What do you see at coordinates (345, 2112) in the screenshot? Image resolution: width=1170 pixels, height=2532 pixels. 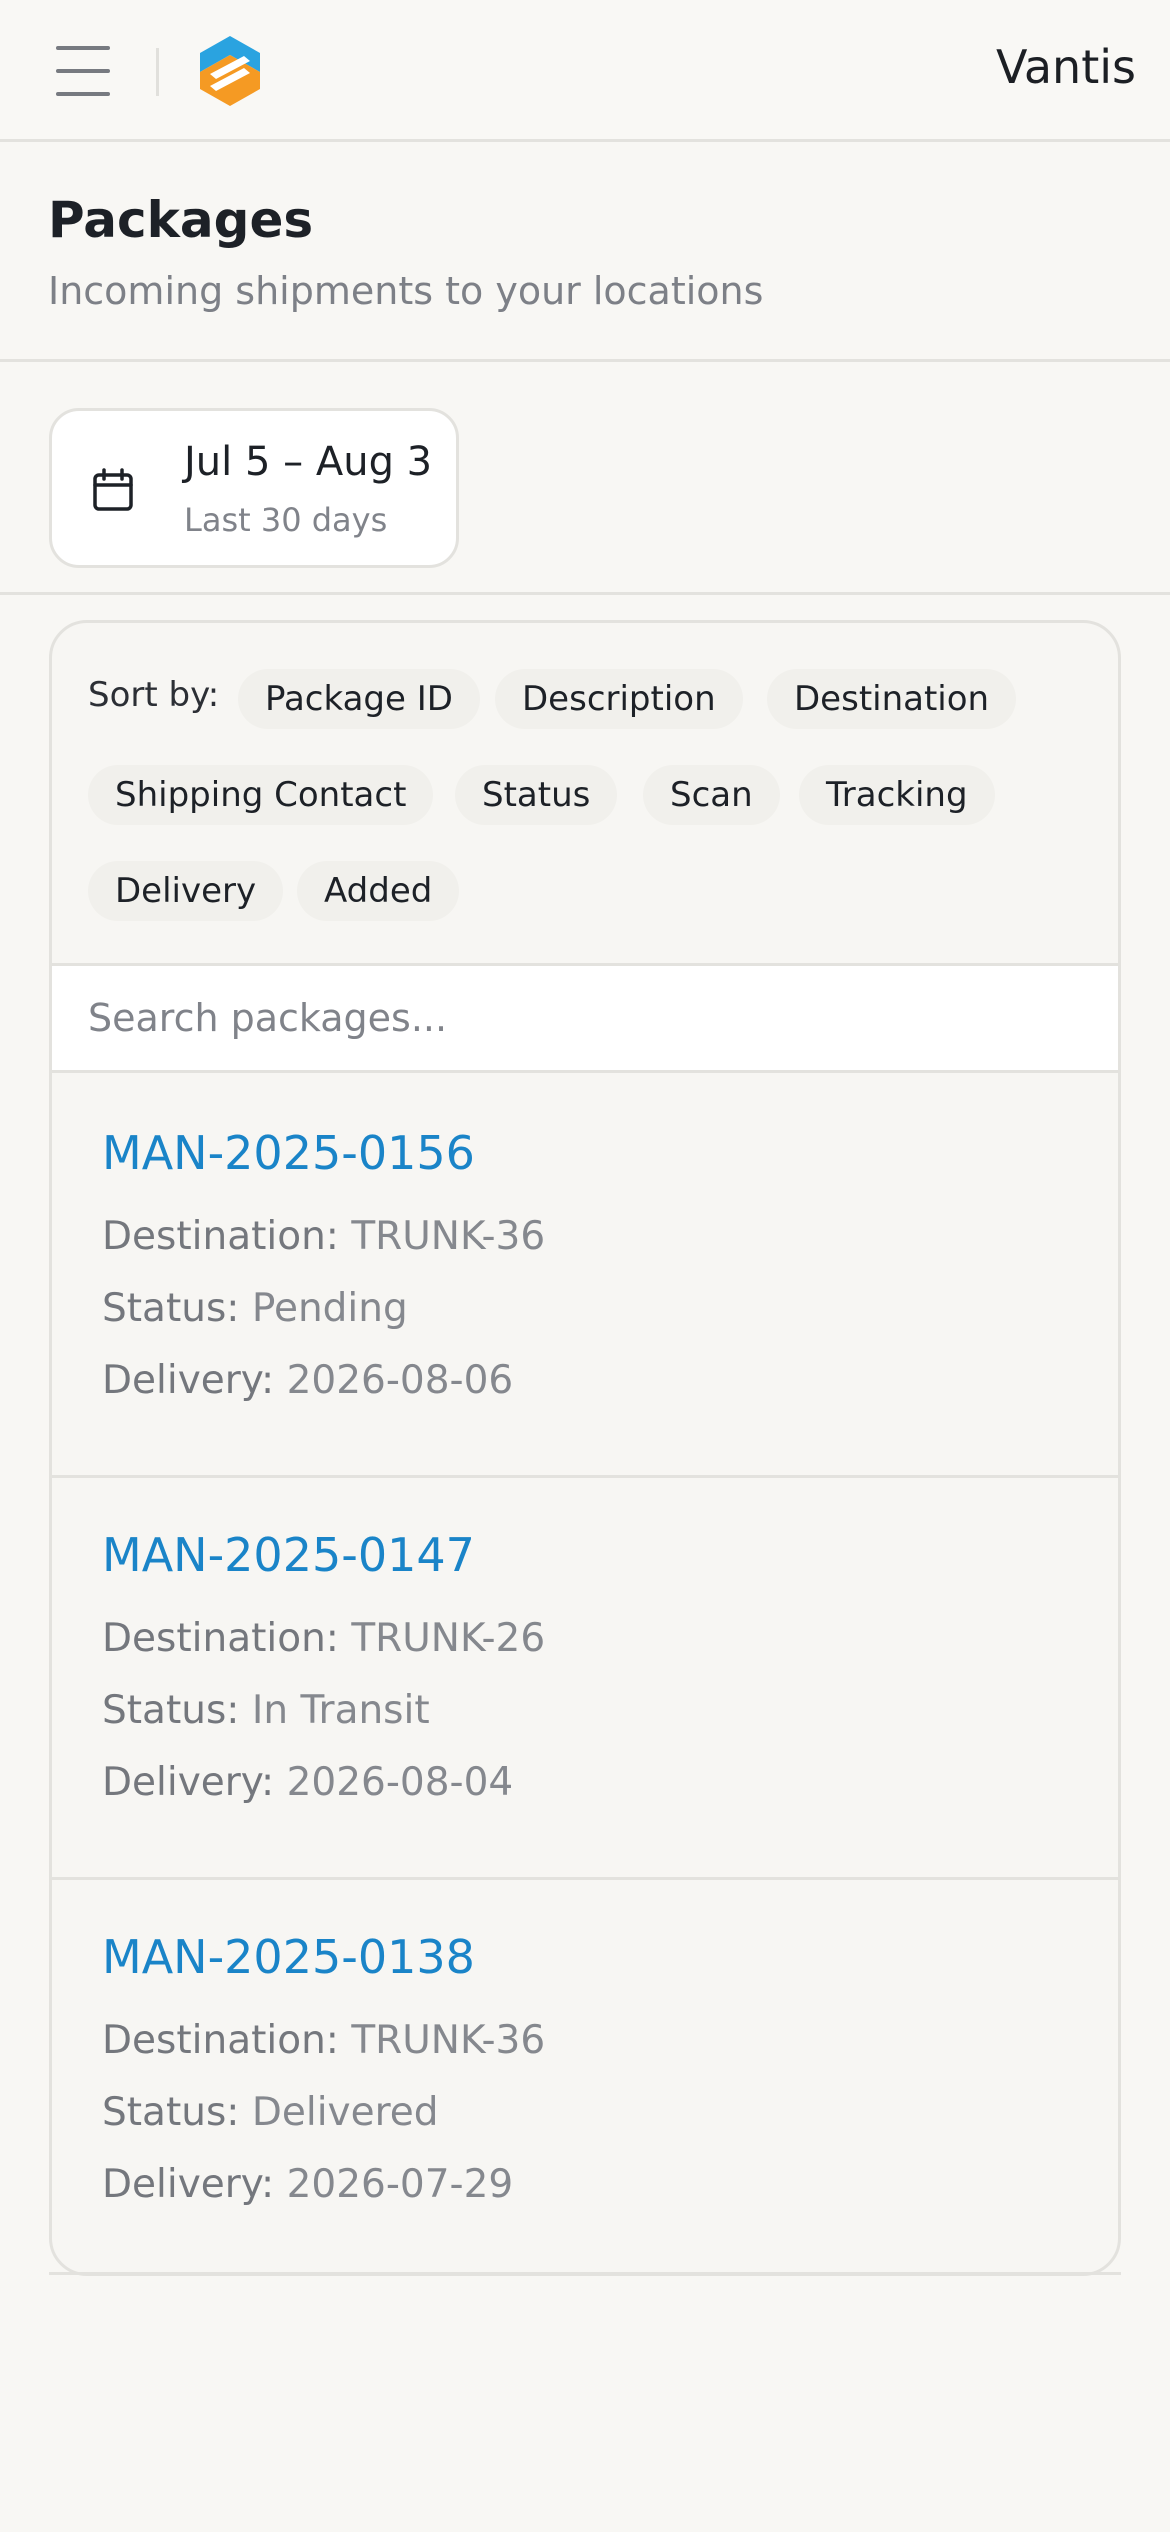 I see `status-value: Delivered` at bounding box center [345, 2112].